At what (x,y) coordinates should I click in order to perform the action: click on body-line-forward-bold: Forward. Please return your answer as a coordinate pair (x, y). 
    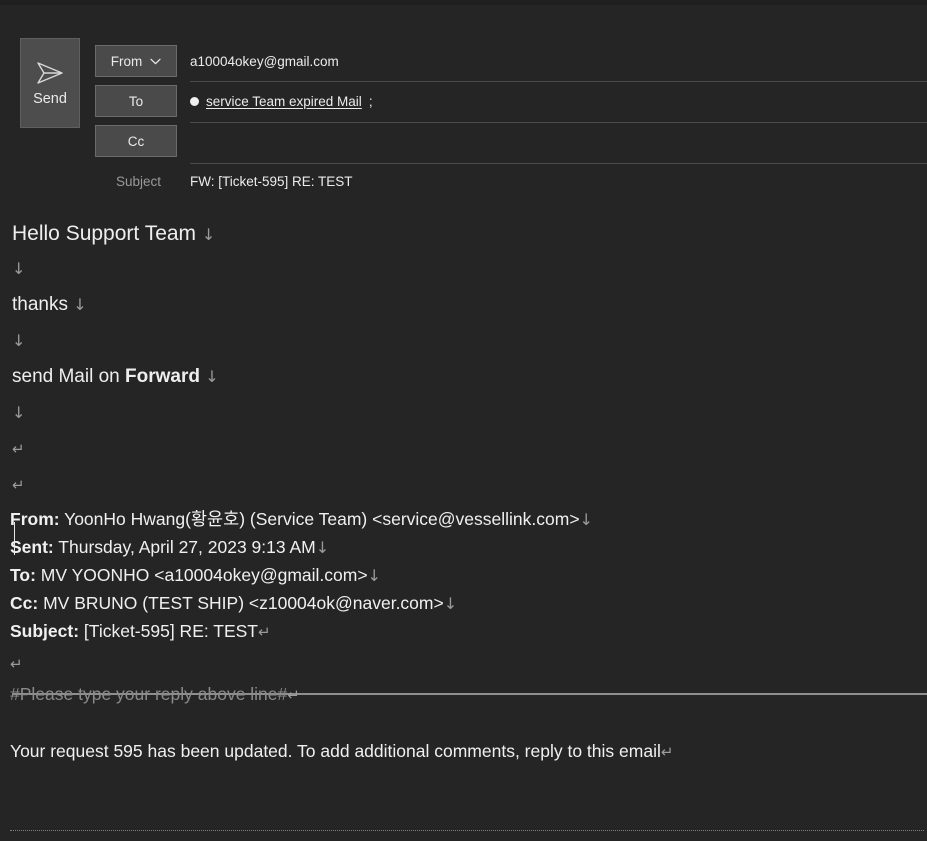
    Looking at the image, I should click on (162, 376).